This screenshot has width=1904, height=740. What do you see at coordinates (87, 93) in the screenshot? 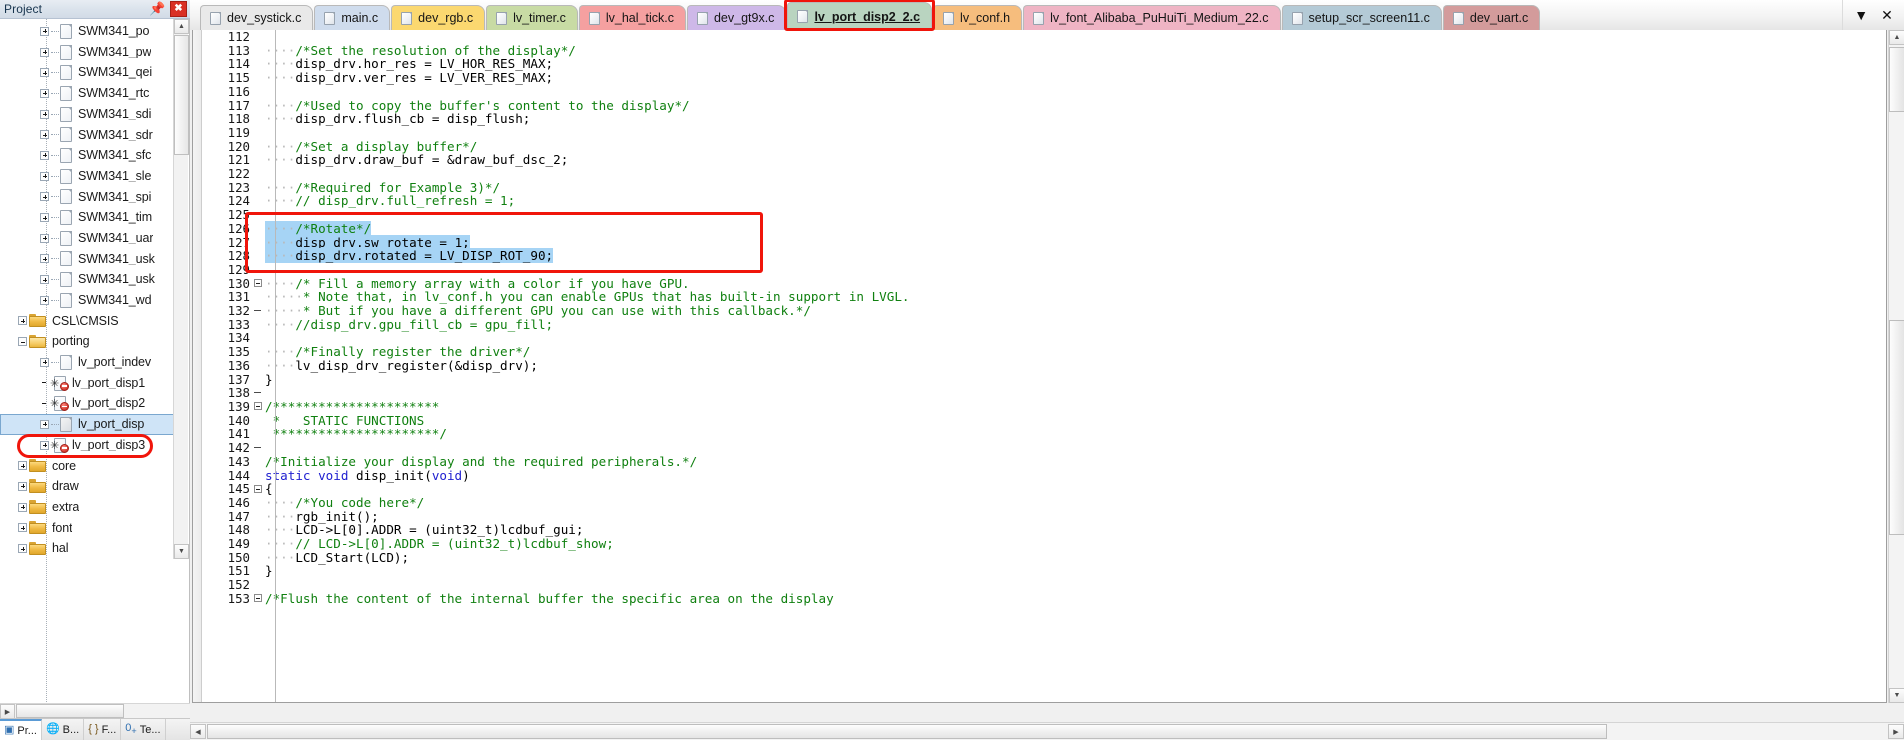
I see `tree-item: SWM341_rtc` at bounding box center [87, 93].